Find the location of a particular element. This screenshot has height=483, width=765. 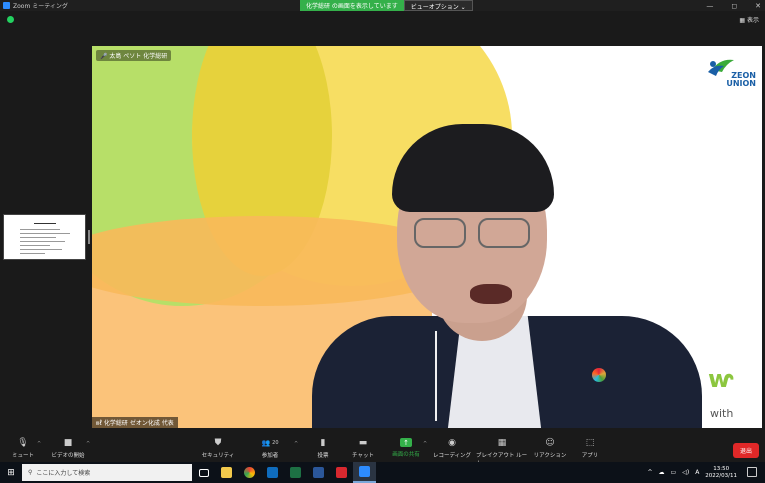

mouth is located at coordinates (491, 294).